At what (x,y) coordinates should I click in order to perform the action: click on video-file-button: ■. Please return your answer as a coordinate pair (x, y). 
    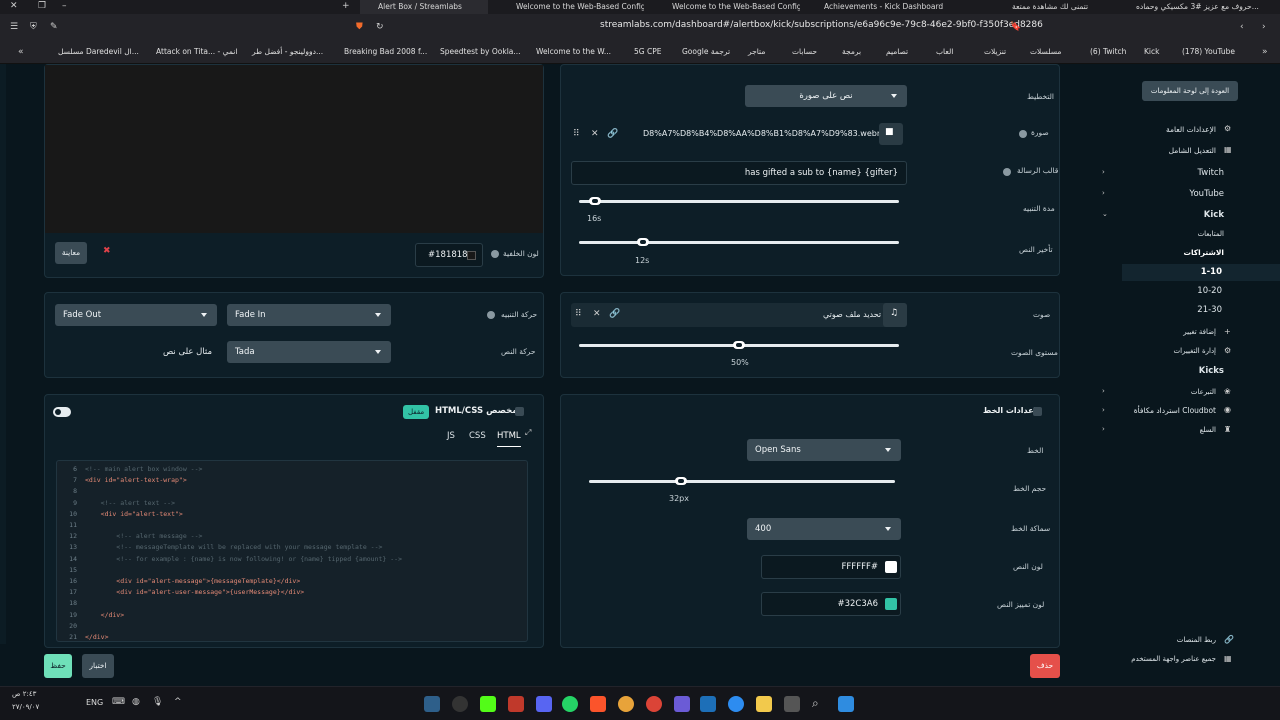
    Looking at the image, I should click on (891, 134).